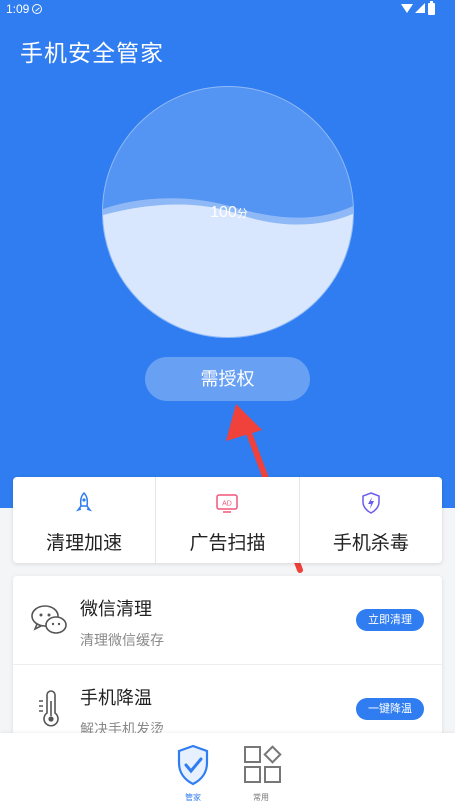 The height and width of the screenshot is (809, 455). Describe the element at coordinates (370, 543) in the screenshot. I see `tool-label: 手机杀毒` at that location.